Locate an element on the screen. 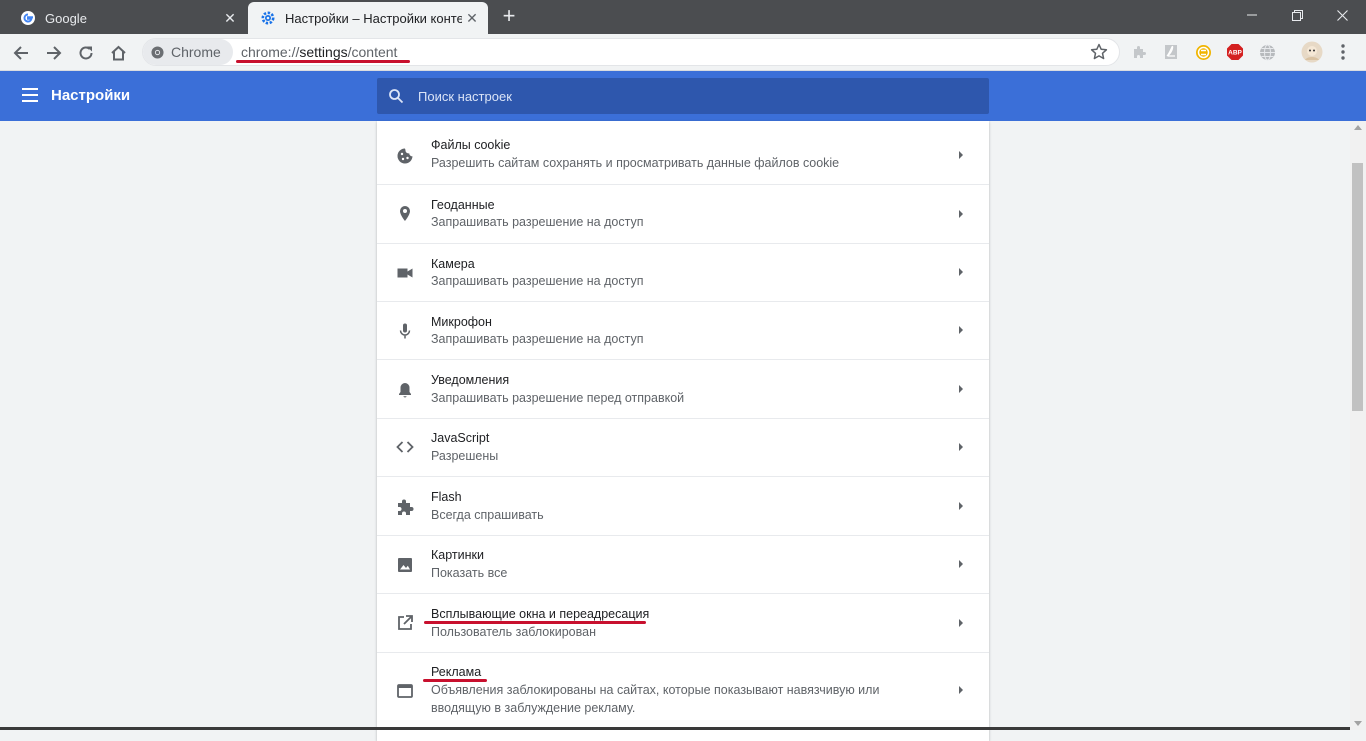 The image size is (1366, 741). row-title: Всплывающие окна и переадресация is located at coordinates (540, 614).